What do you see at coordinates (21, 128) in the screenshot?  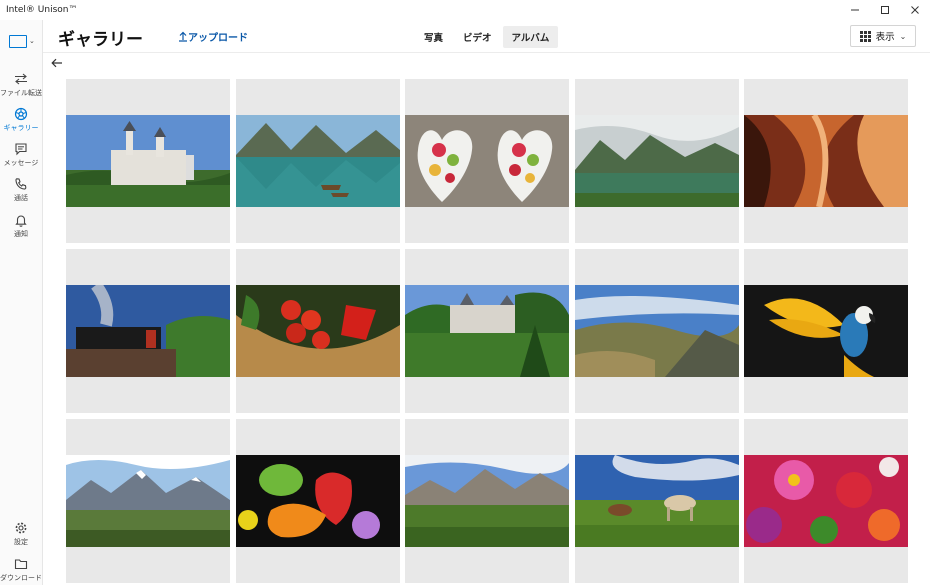 I see `sidebar-item-label: ギャラリー` at bounding box center [21, 128].